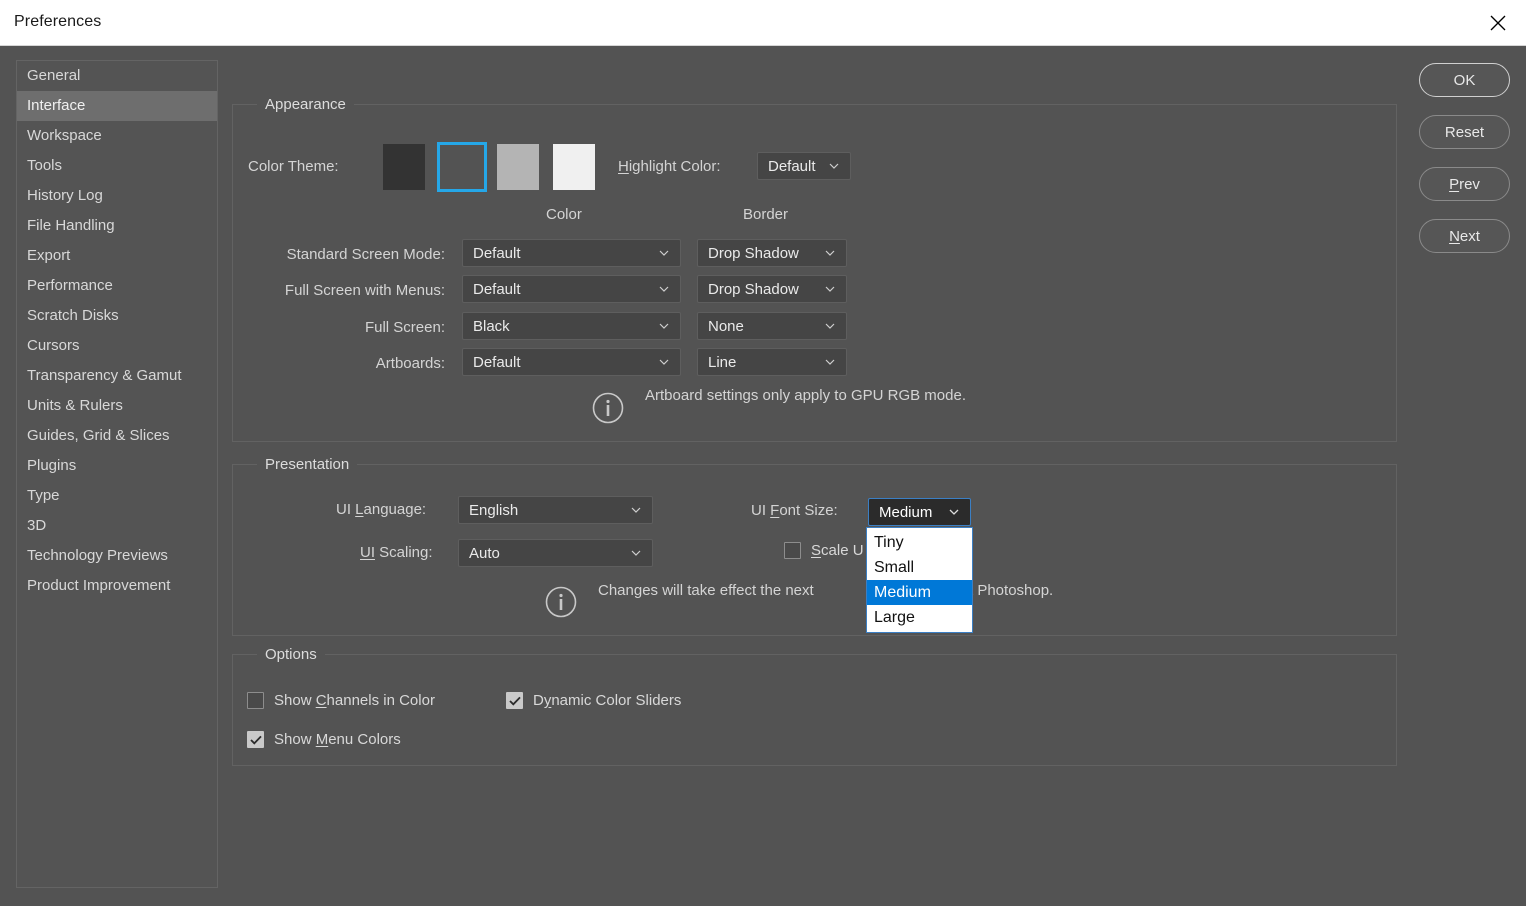 This screenshot has width=1526, height=906. I want to click on sidebar-item-technology-previews: Technology Previews, so click(117, 556).